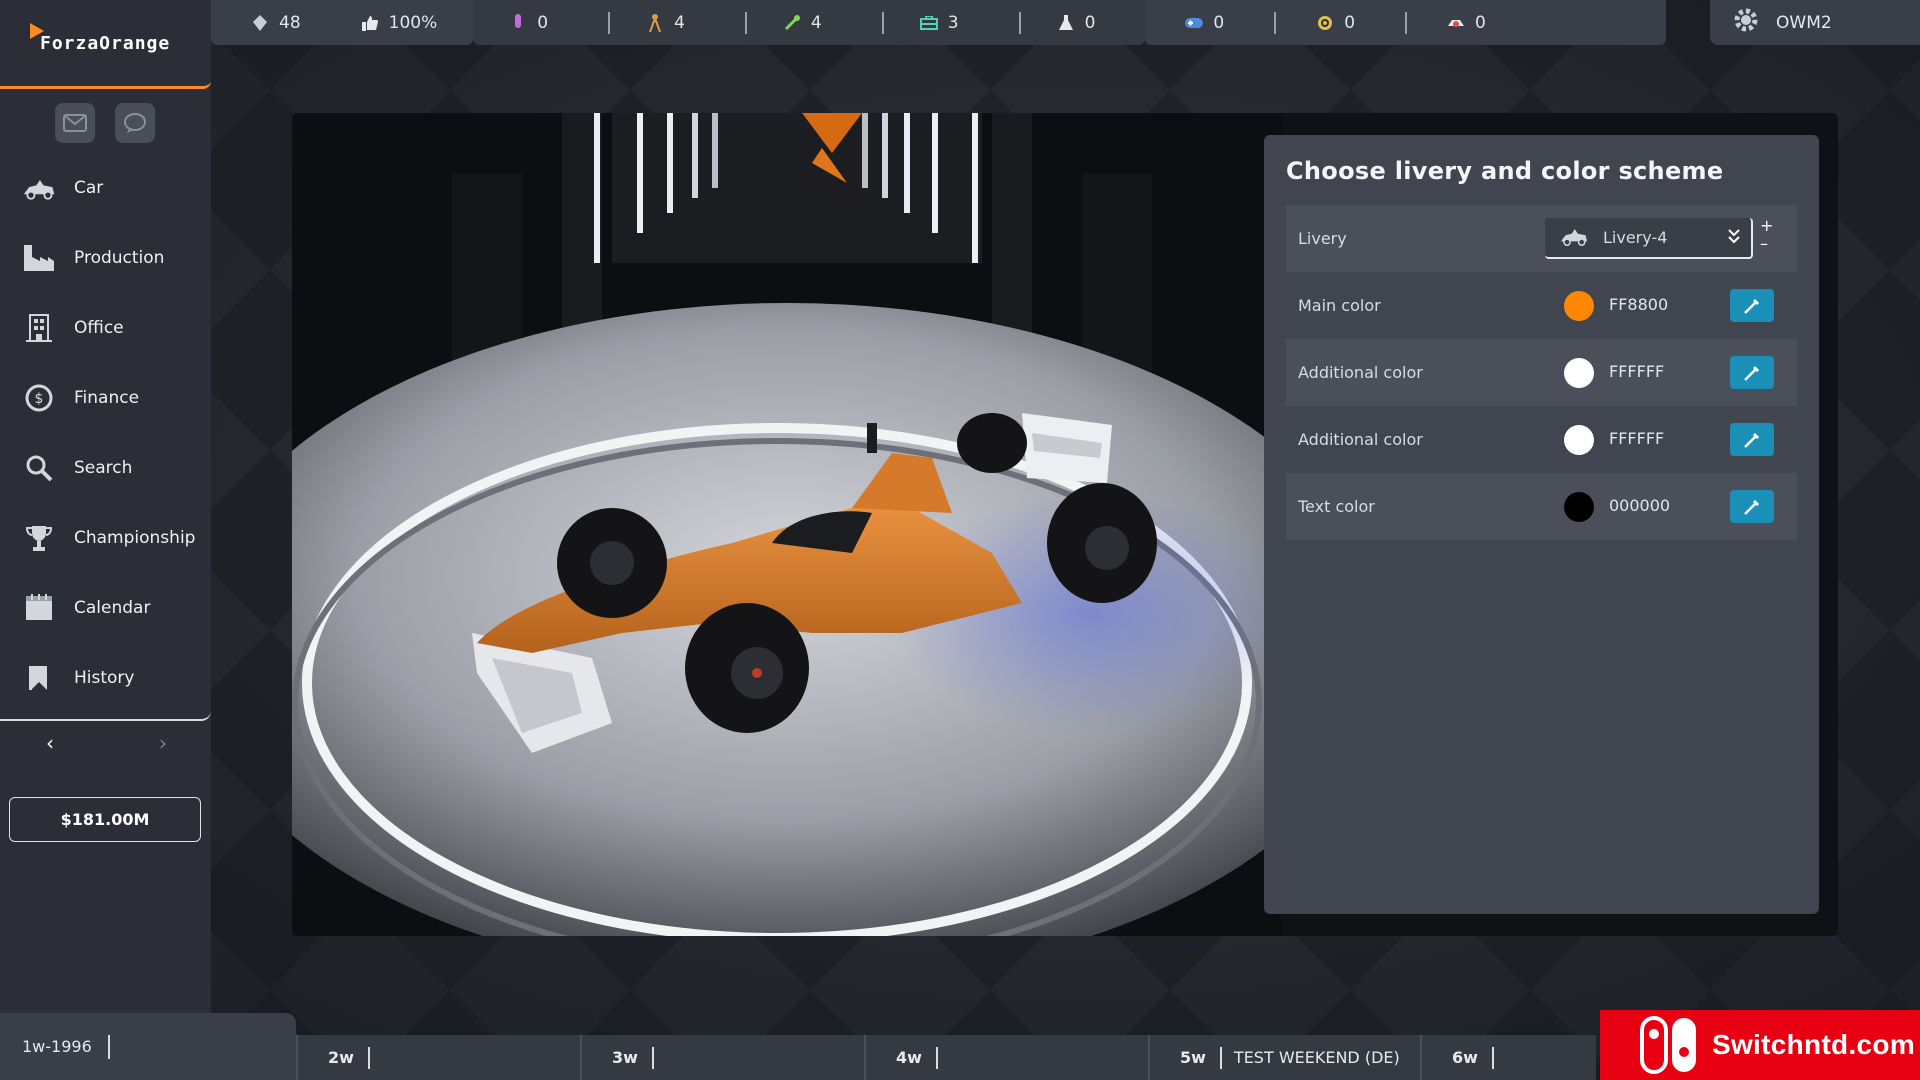 This screenshot has height=1080, width=1920. Describe the element at coordinates (39, 258) in the screenshot. I see `factory-icon` at that location.